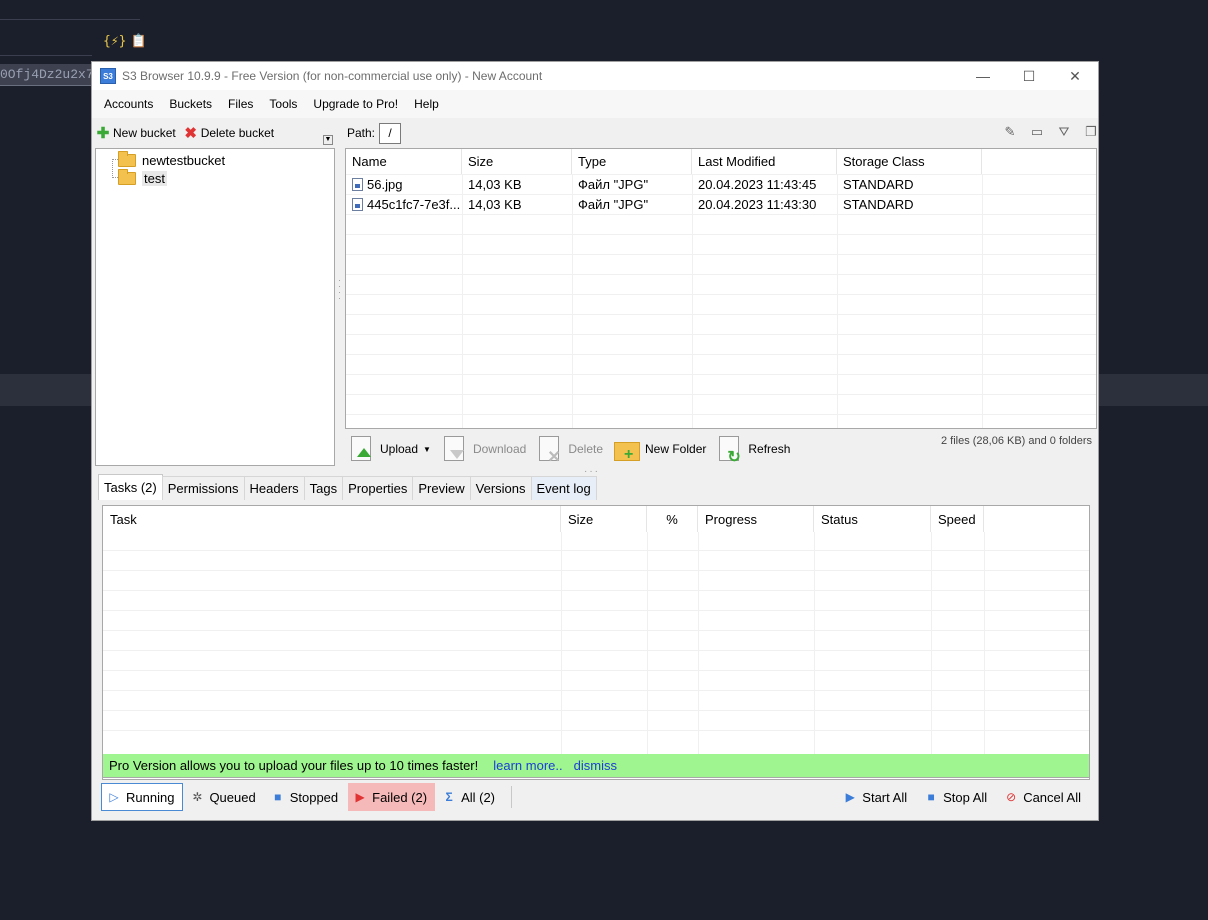 The width and height of the screenshot is (1208, 920). I want to click on menu-tools: Tools, so click(283, 104).